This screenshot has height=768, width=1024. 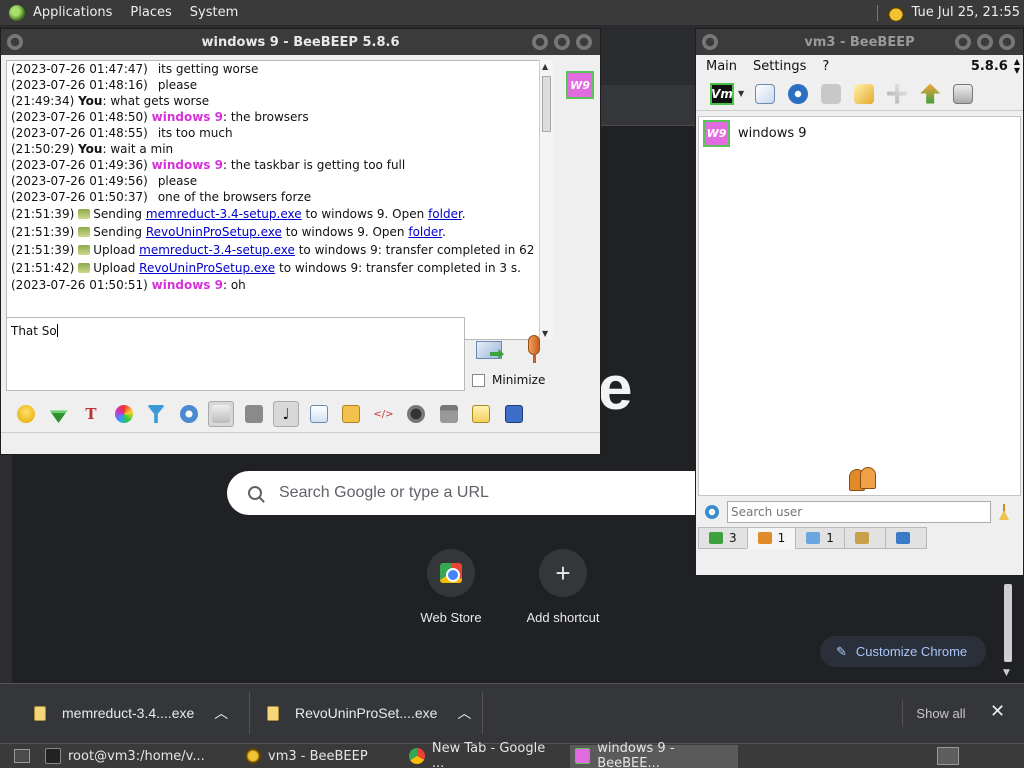 What do you see at coordinates (478, 380) in the screenshot?
I see `checkbox-box` at bounding box center [478, 380].